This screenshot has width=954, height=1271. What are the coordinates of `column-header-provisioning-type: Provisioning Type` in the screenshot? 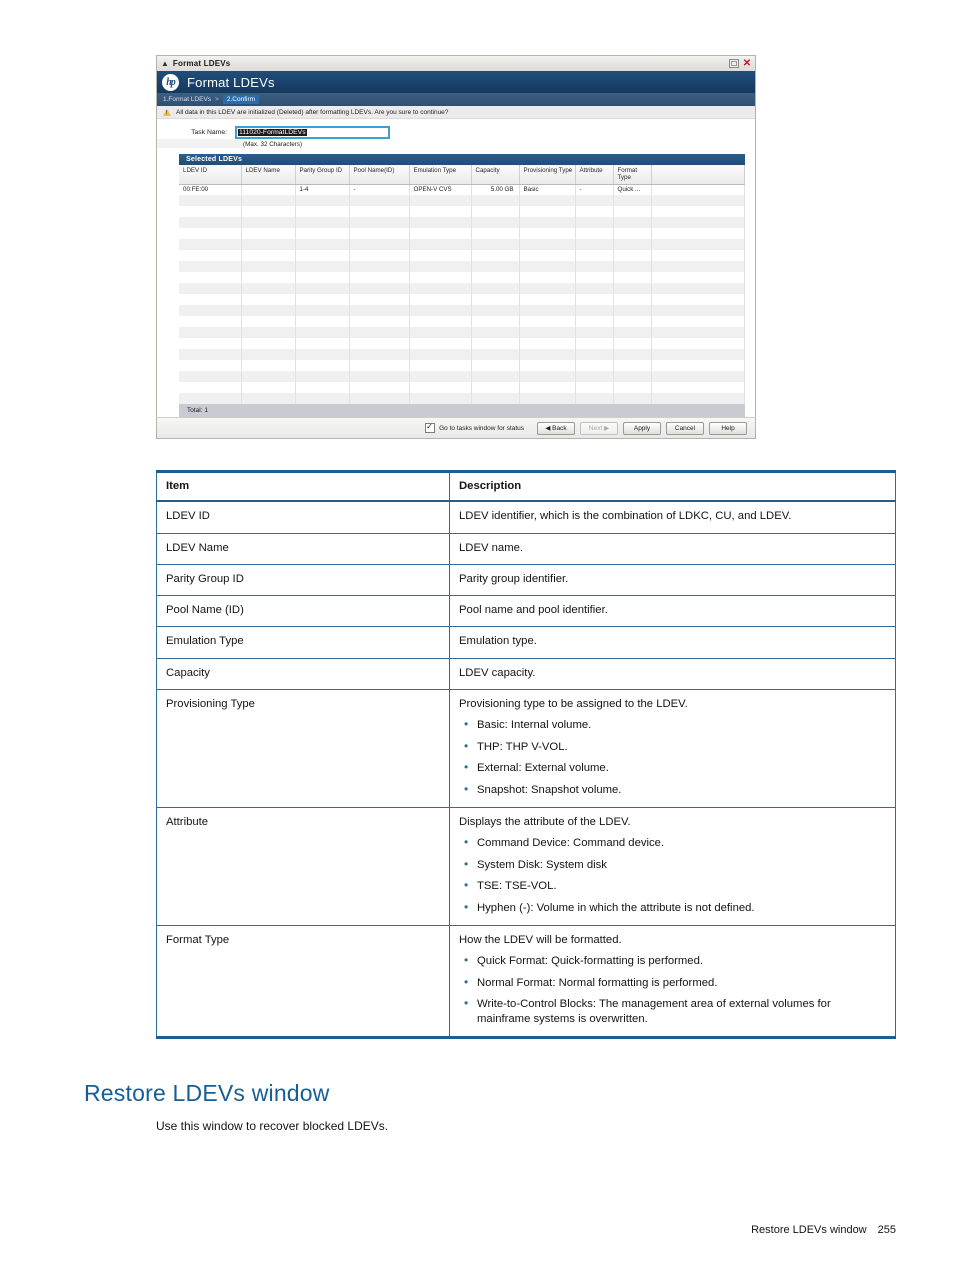 It's located at (547, 175).